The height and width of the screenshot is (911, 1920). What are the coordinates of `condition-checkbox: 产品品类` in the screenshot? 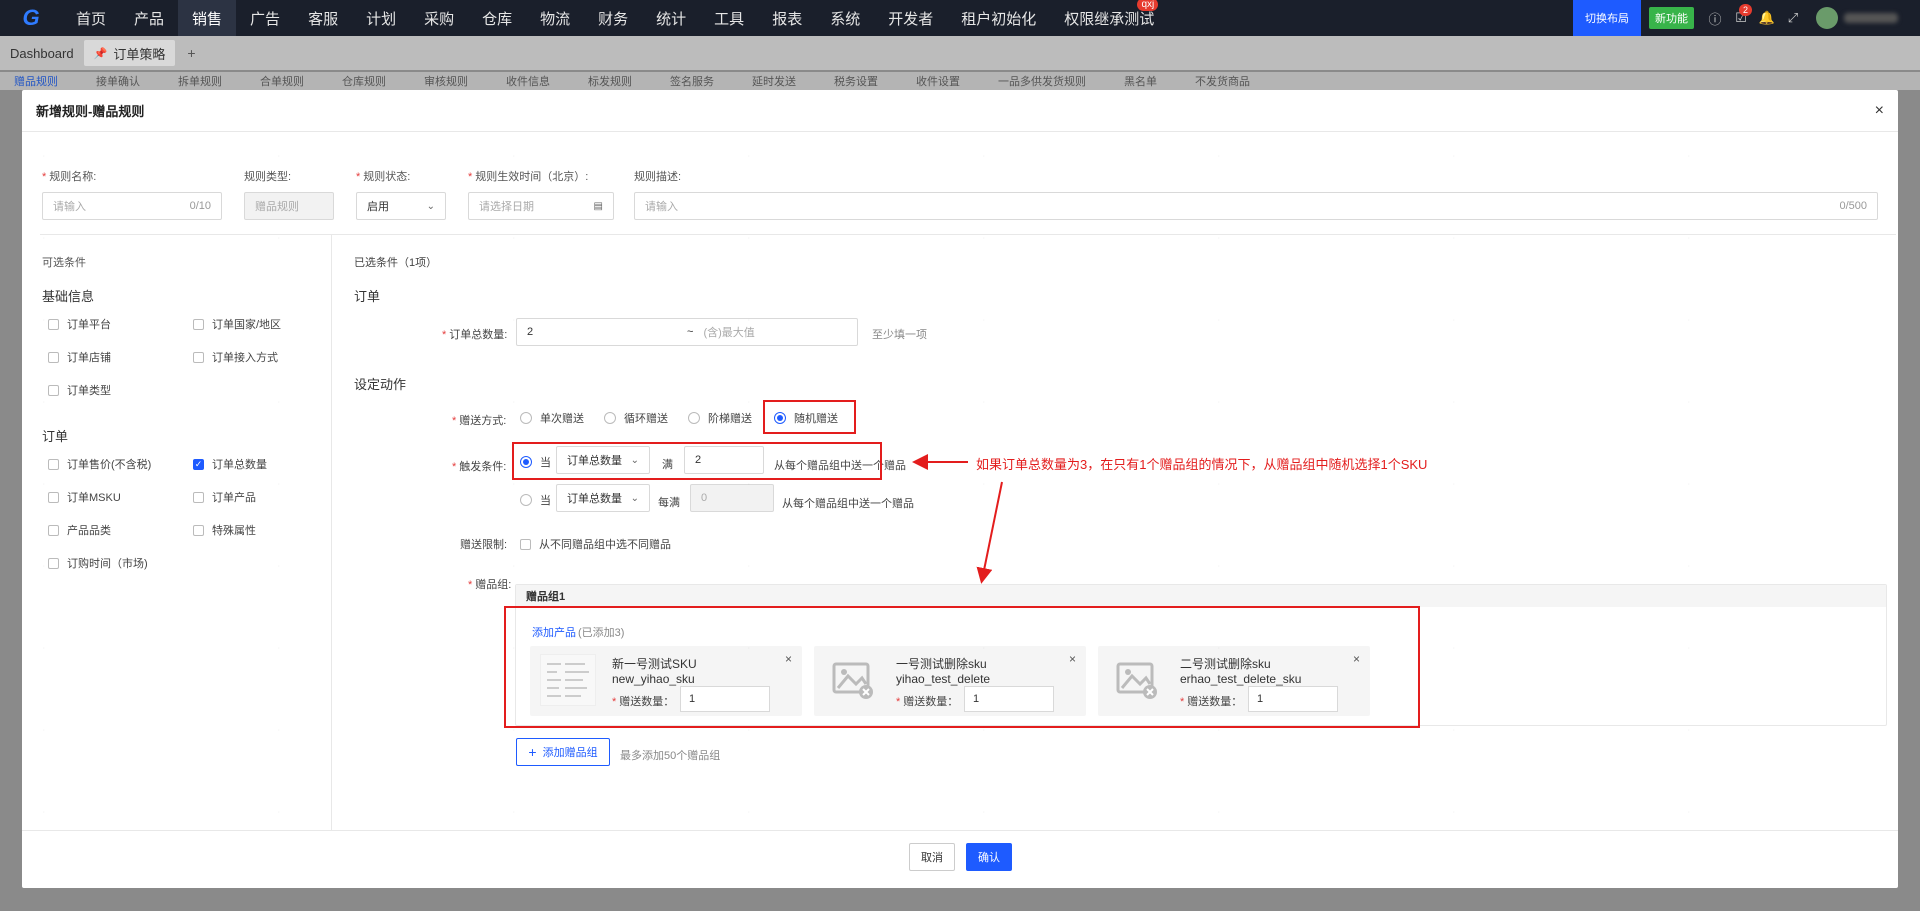 It's located at (79, 530).